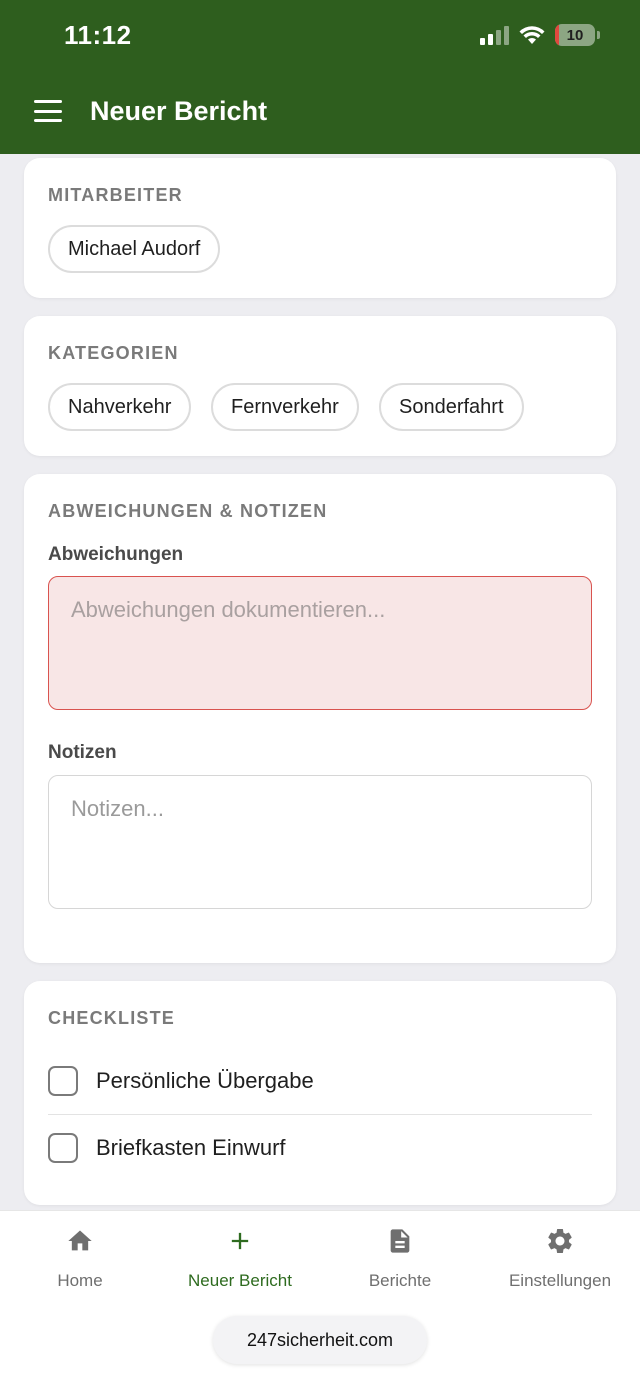  Describe the element at coordinates (320, 228) in the screenshot. I see `mitarbeiter-card: MITARBEITER Michael Audorf` at that location.